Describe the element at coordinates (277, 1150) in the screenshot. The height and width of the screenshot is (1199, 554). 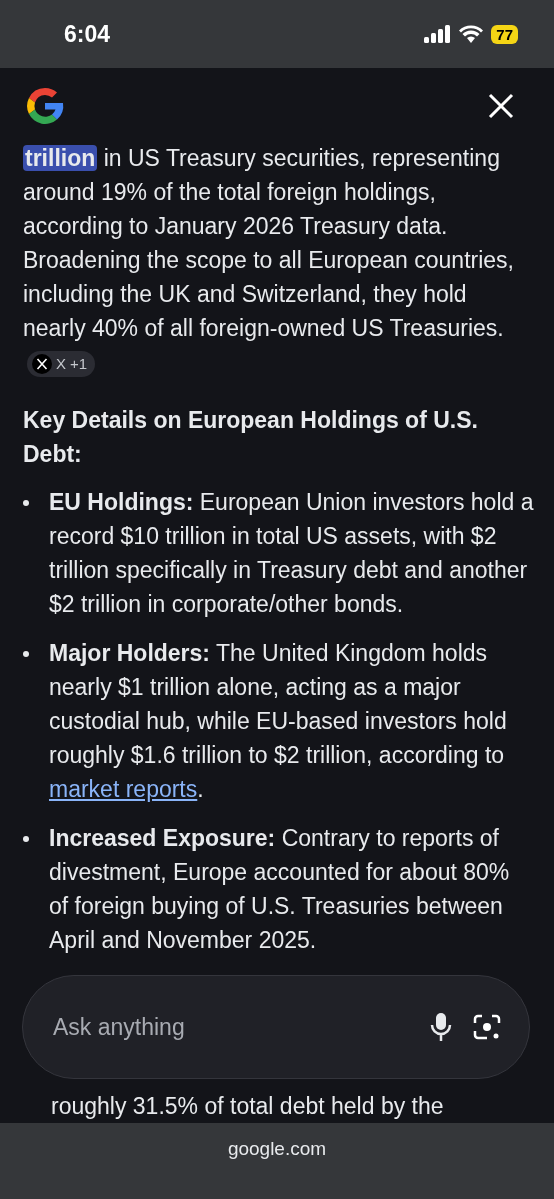
I see `address-domain: google.com` at that location.